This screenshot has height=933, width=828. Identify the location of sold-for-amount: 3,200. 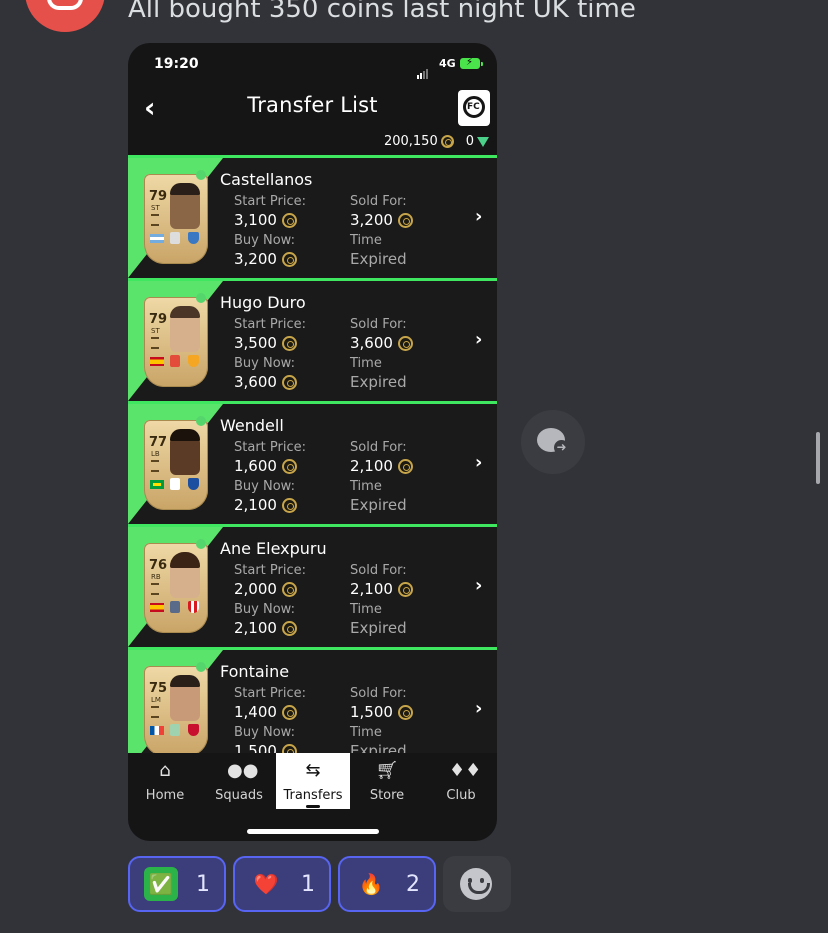
(371, 220).